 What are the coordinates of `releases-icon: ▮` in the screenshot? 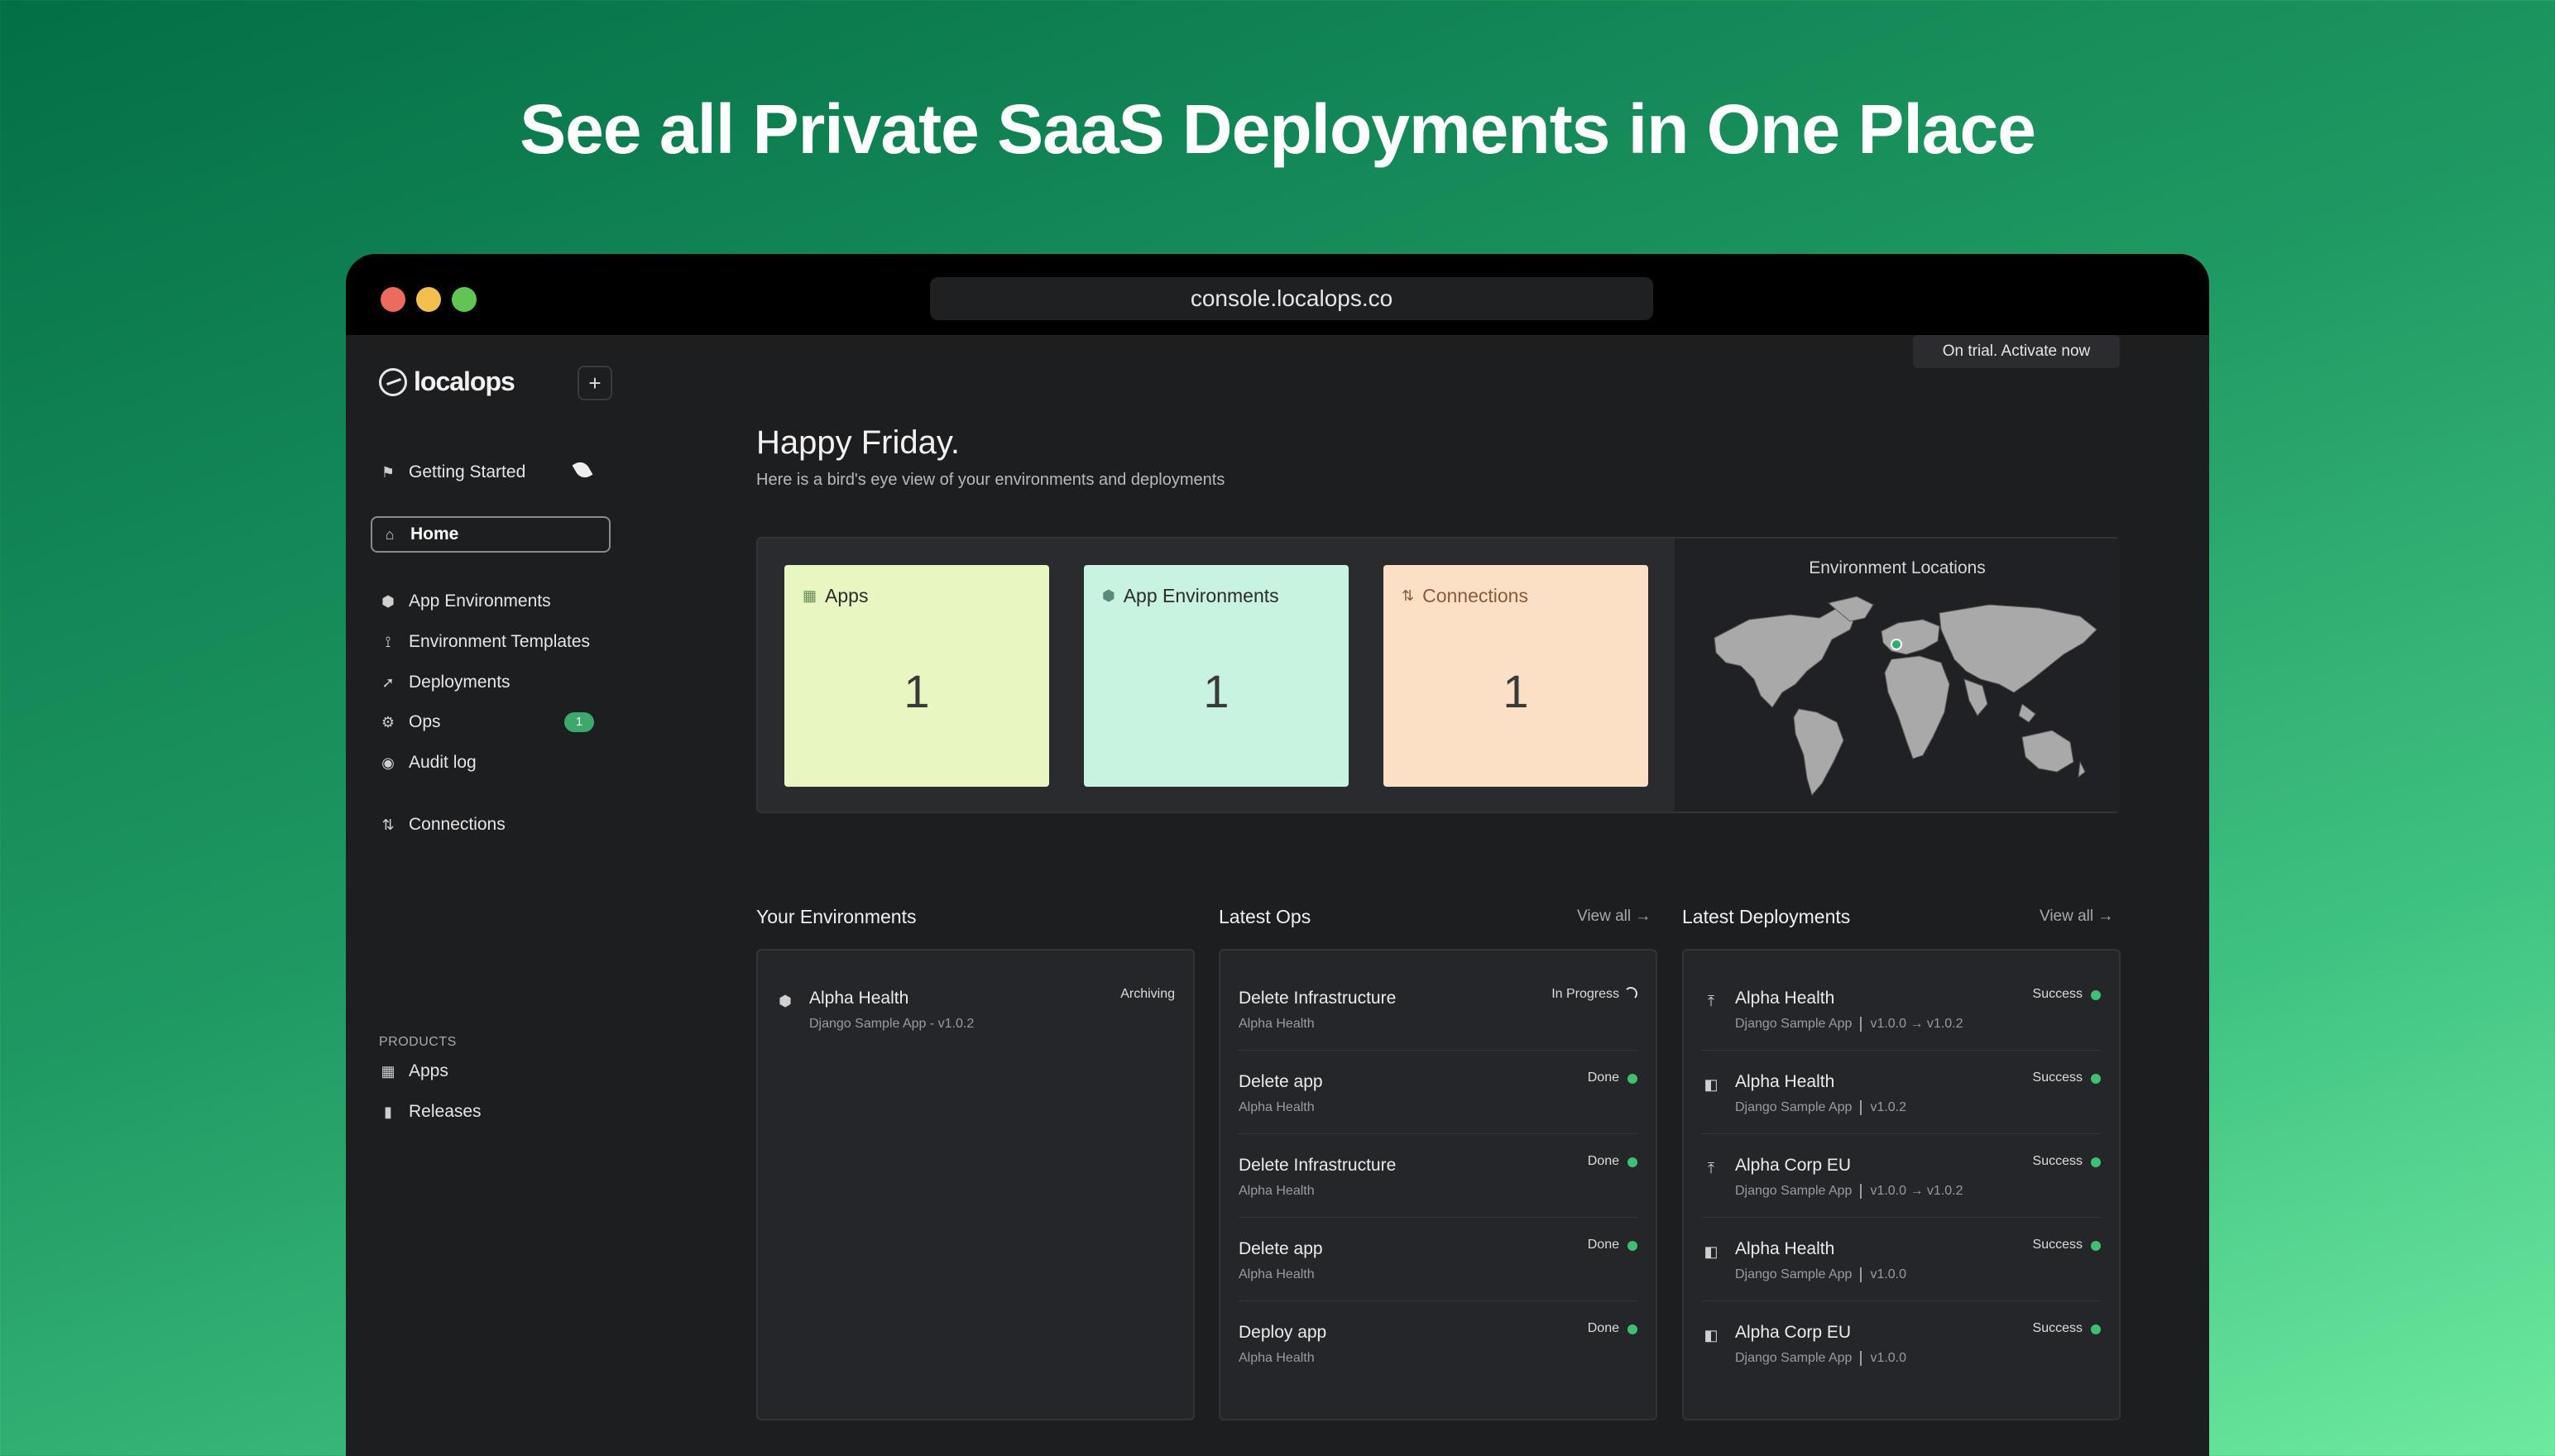 It's located at (388, 1111).